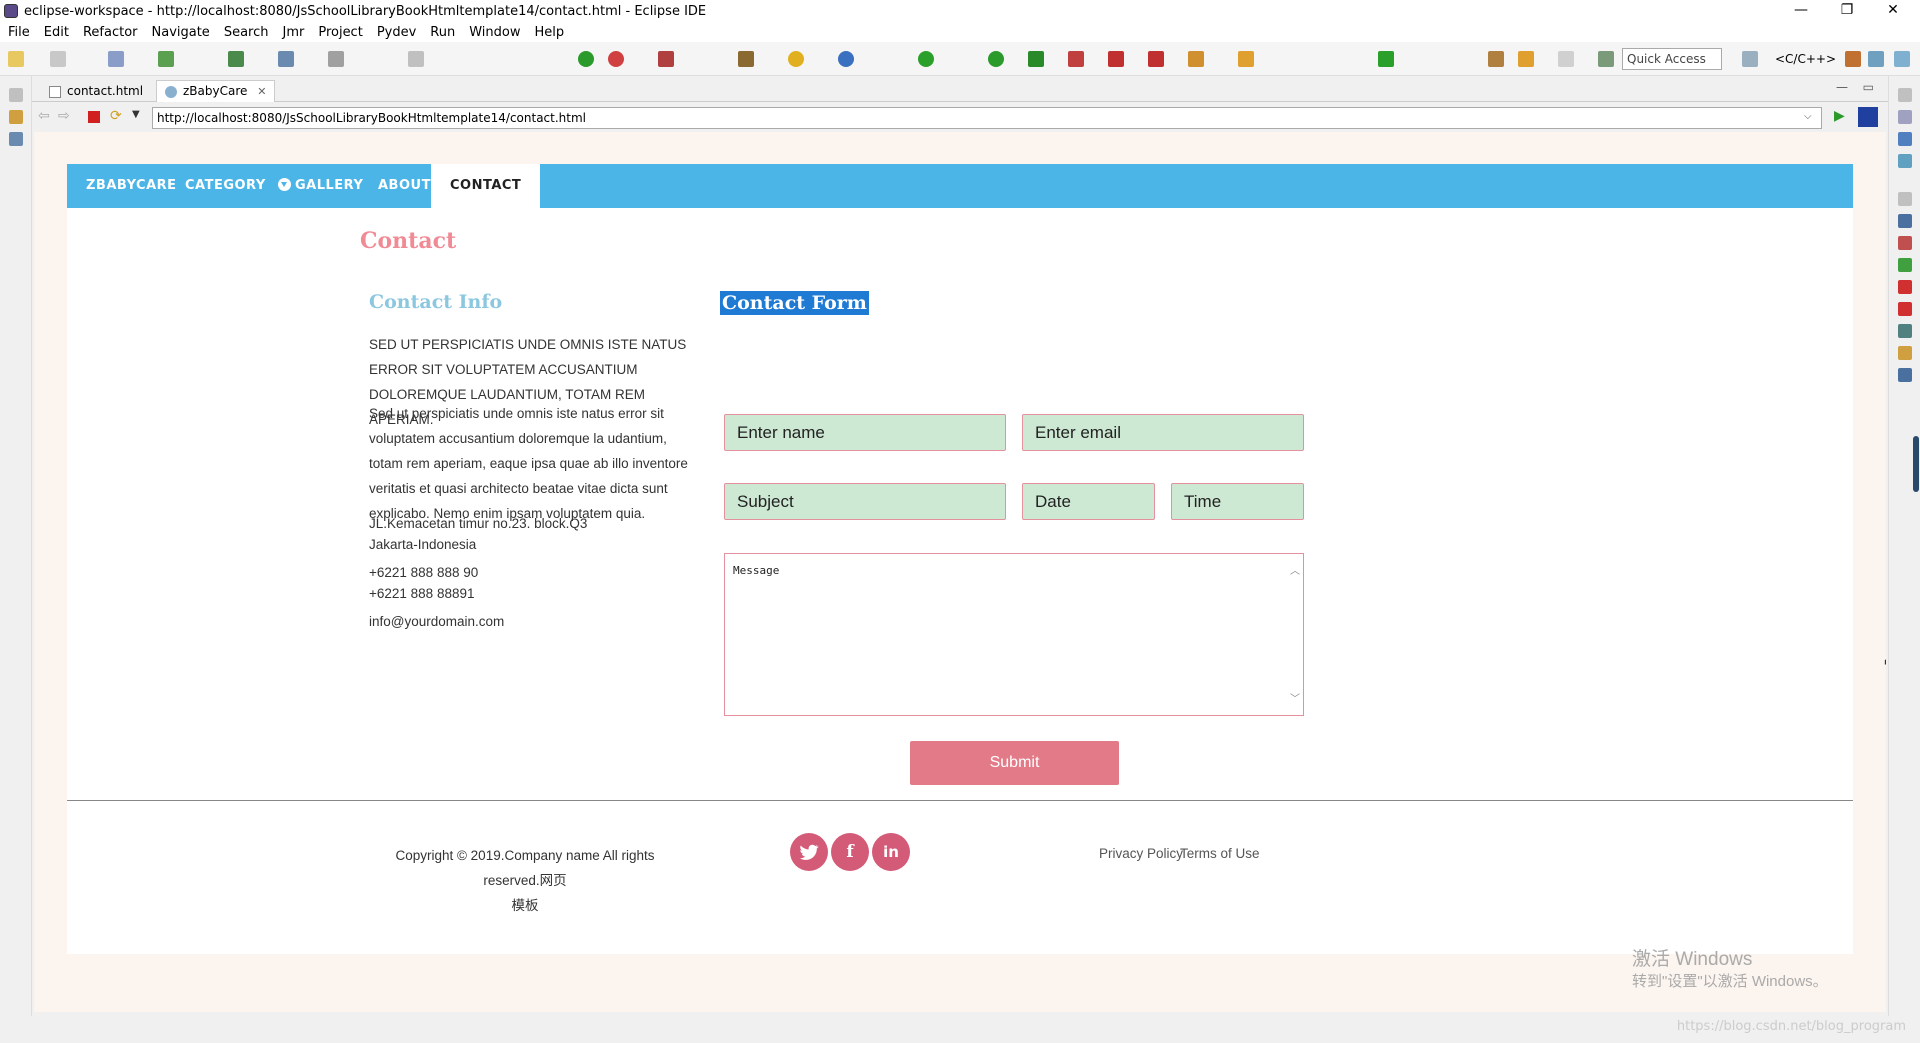 Image resolution: width=1920 pixels, height=1043 pixels. What do you see at coordinates (1905, 309) in the screenshot?
I see `terminal-icon` at bounding box center [1905, 309].